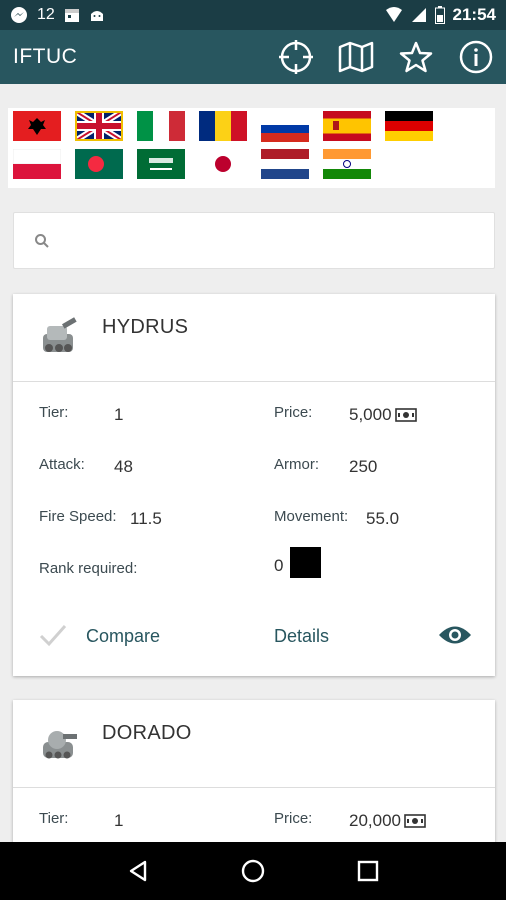 The image size is (506, 900). What do you see at coordinates (146, 518) in the screenshot?
I see `fire-speed-value: 11.5` at bounding box center [146, 518].